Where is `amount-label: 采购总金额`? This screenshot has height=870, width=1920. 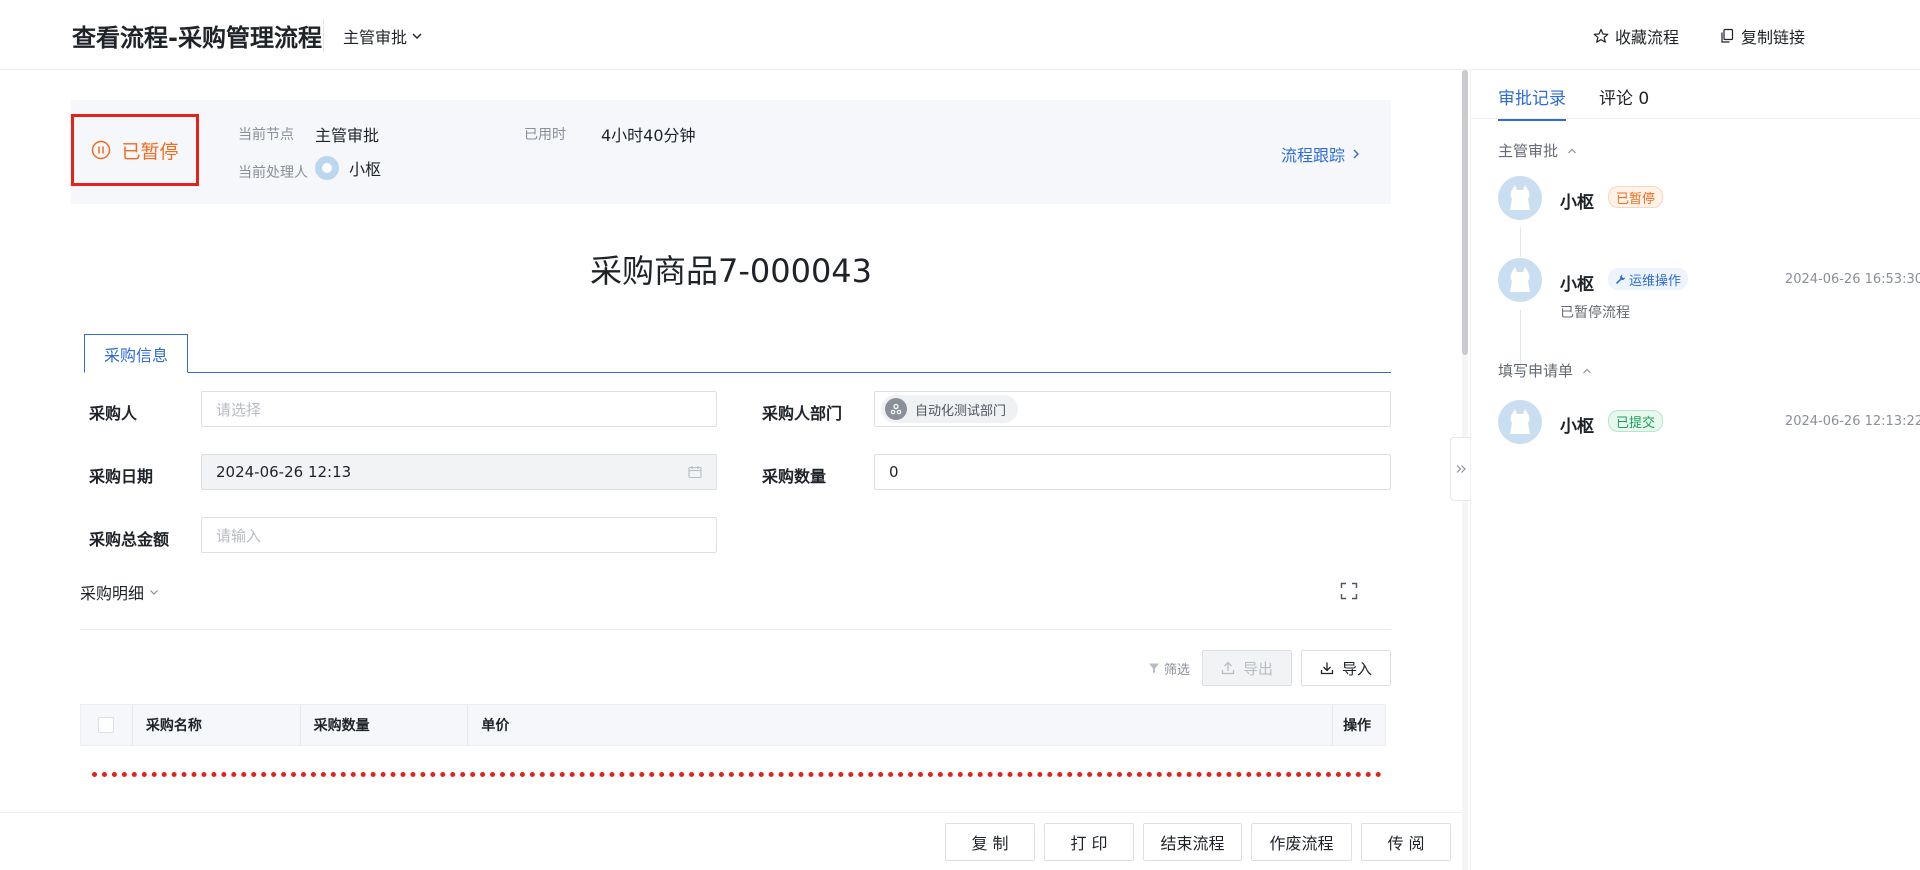
amount-label: 采购总金额 is located at coordinates (129, 539).